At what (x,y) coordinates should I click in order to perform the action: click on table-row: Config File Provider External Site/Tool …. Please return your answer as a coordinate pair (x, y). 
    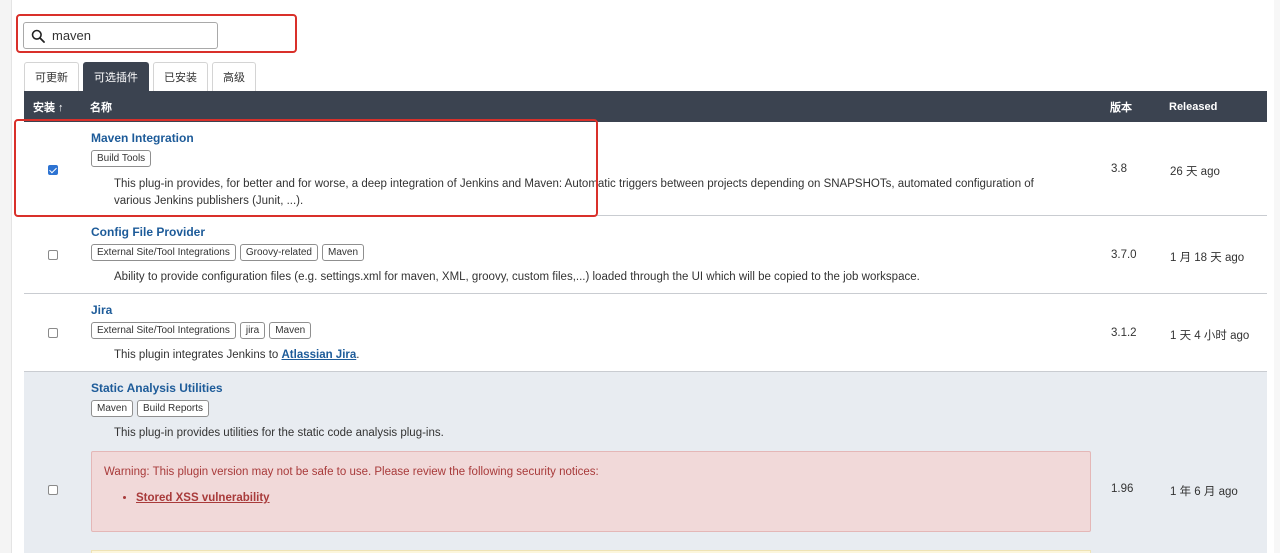
    Looking at the image, I should click on (645, 255).